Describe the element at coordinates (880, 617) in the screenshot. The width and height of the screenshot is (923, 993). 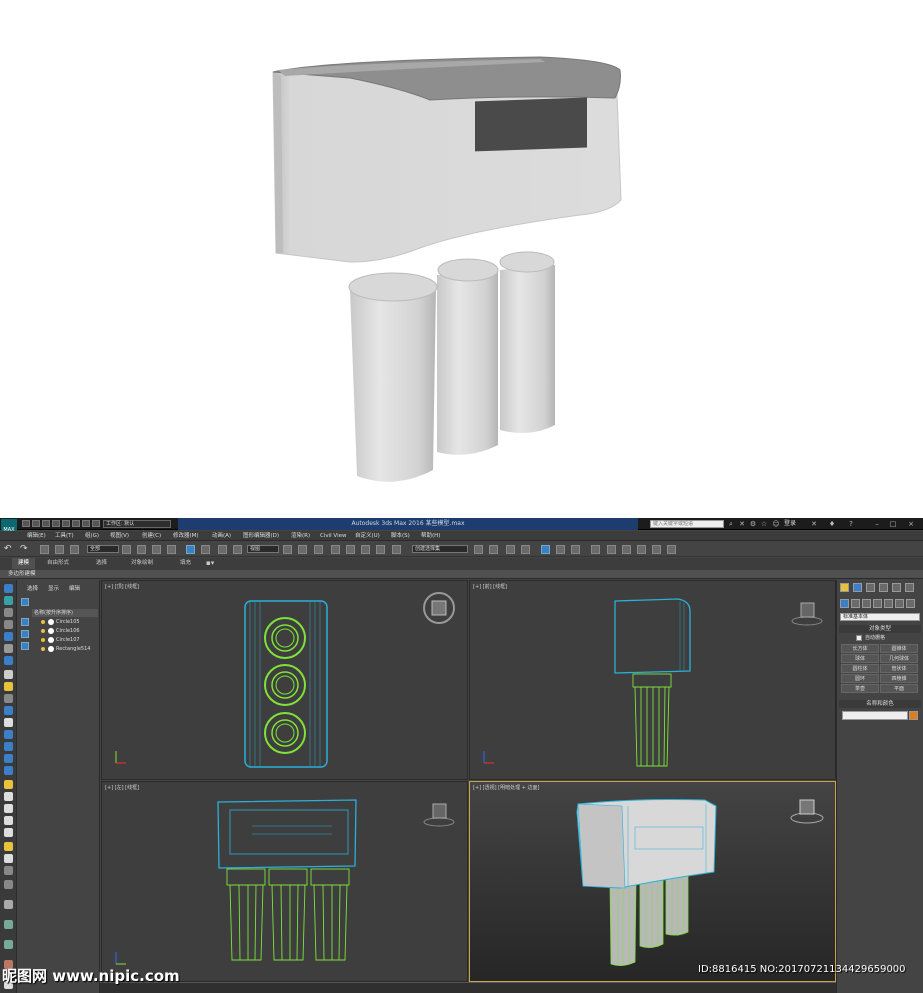
I see `object-category-select: 标准基本体` at that location.